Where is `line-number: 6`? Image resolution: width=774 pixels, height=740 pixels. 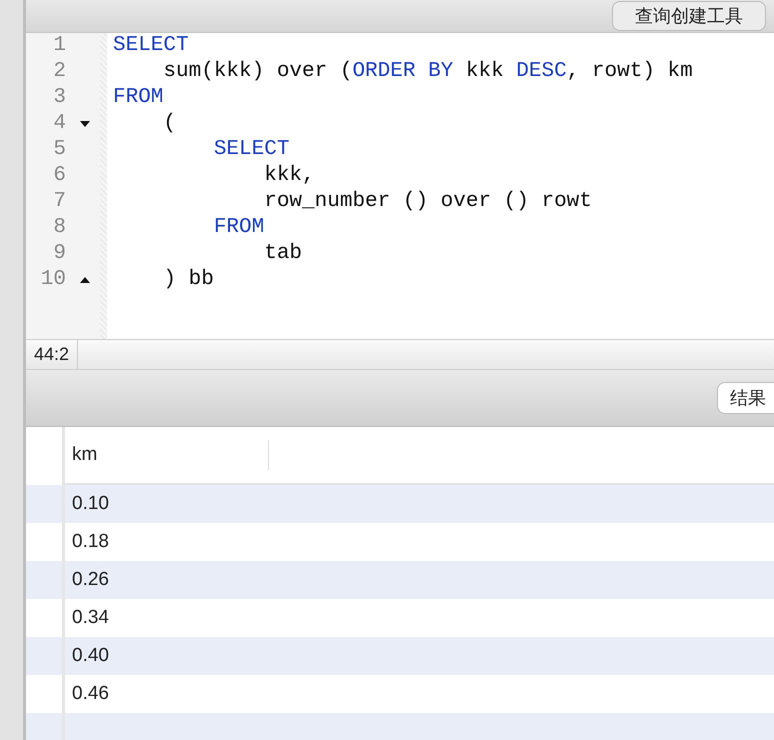
line-number: 6 is located at coordinates (59, 176).